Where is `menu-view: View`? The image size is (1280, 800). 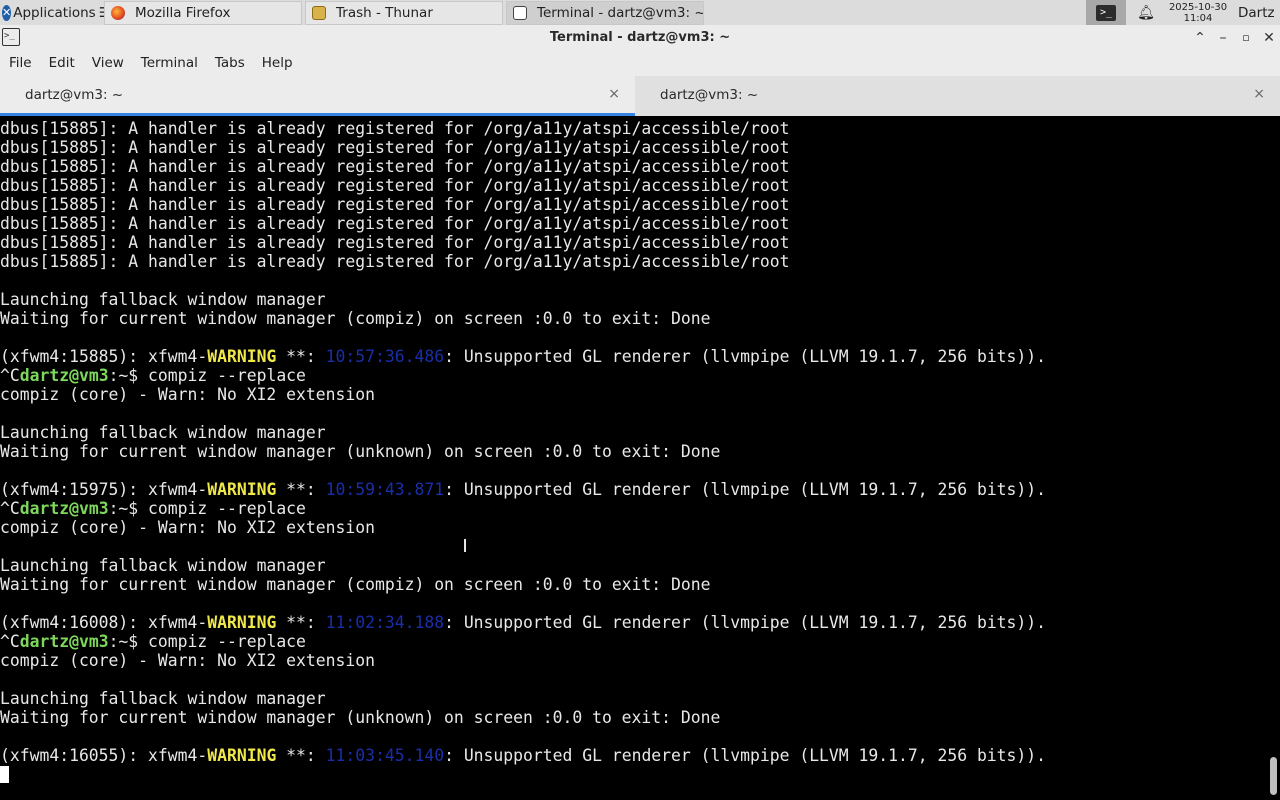 menu-view: View is located at coordinates (107, 63).